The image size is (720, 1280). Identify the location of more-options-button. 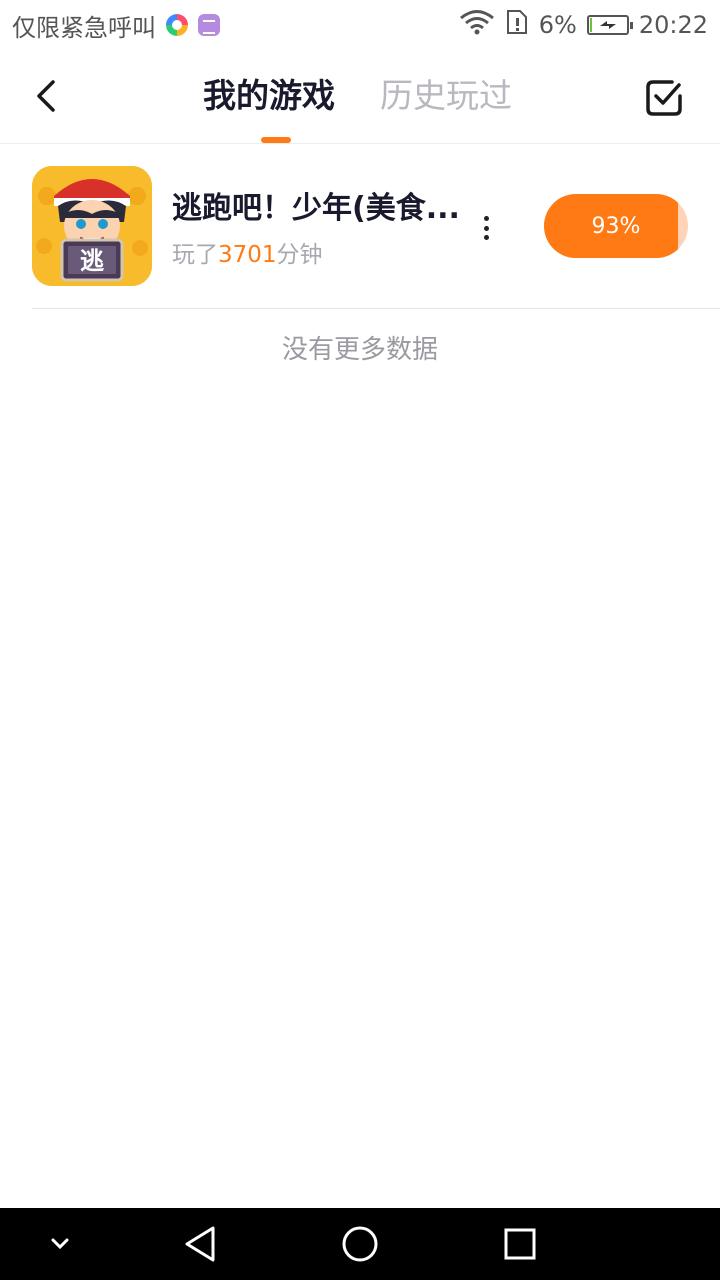
(486, 228).